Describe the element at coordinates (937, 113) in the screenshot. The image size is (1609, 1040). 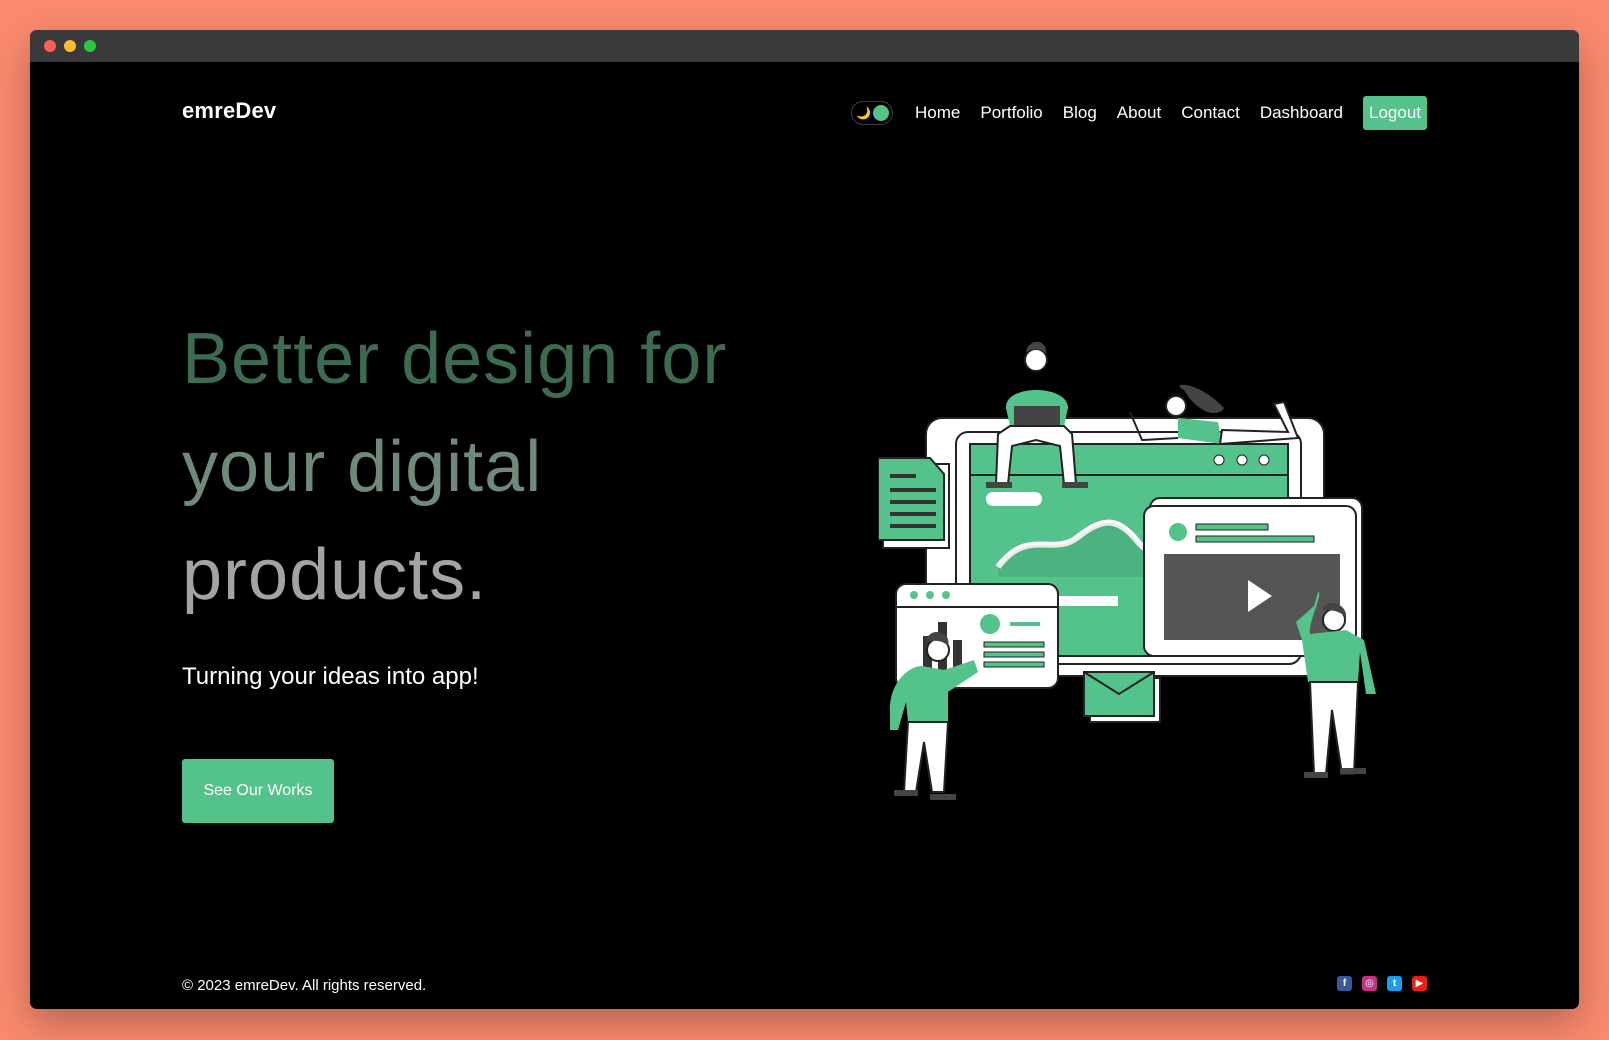
I see `nav-home: Home` at that location.